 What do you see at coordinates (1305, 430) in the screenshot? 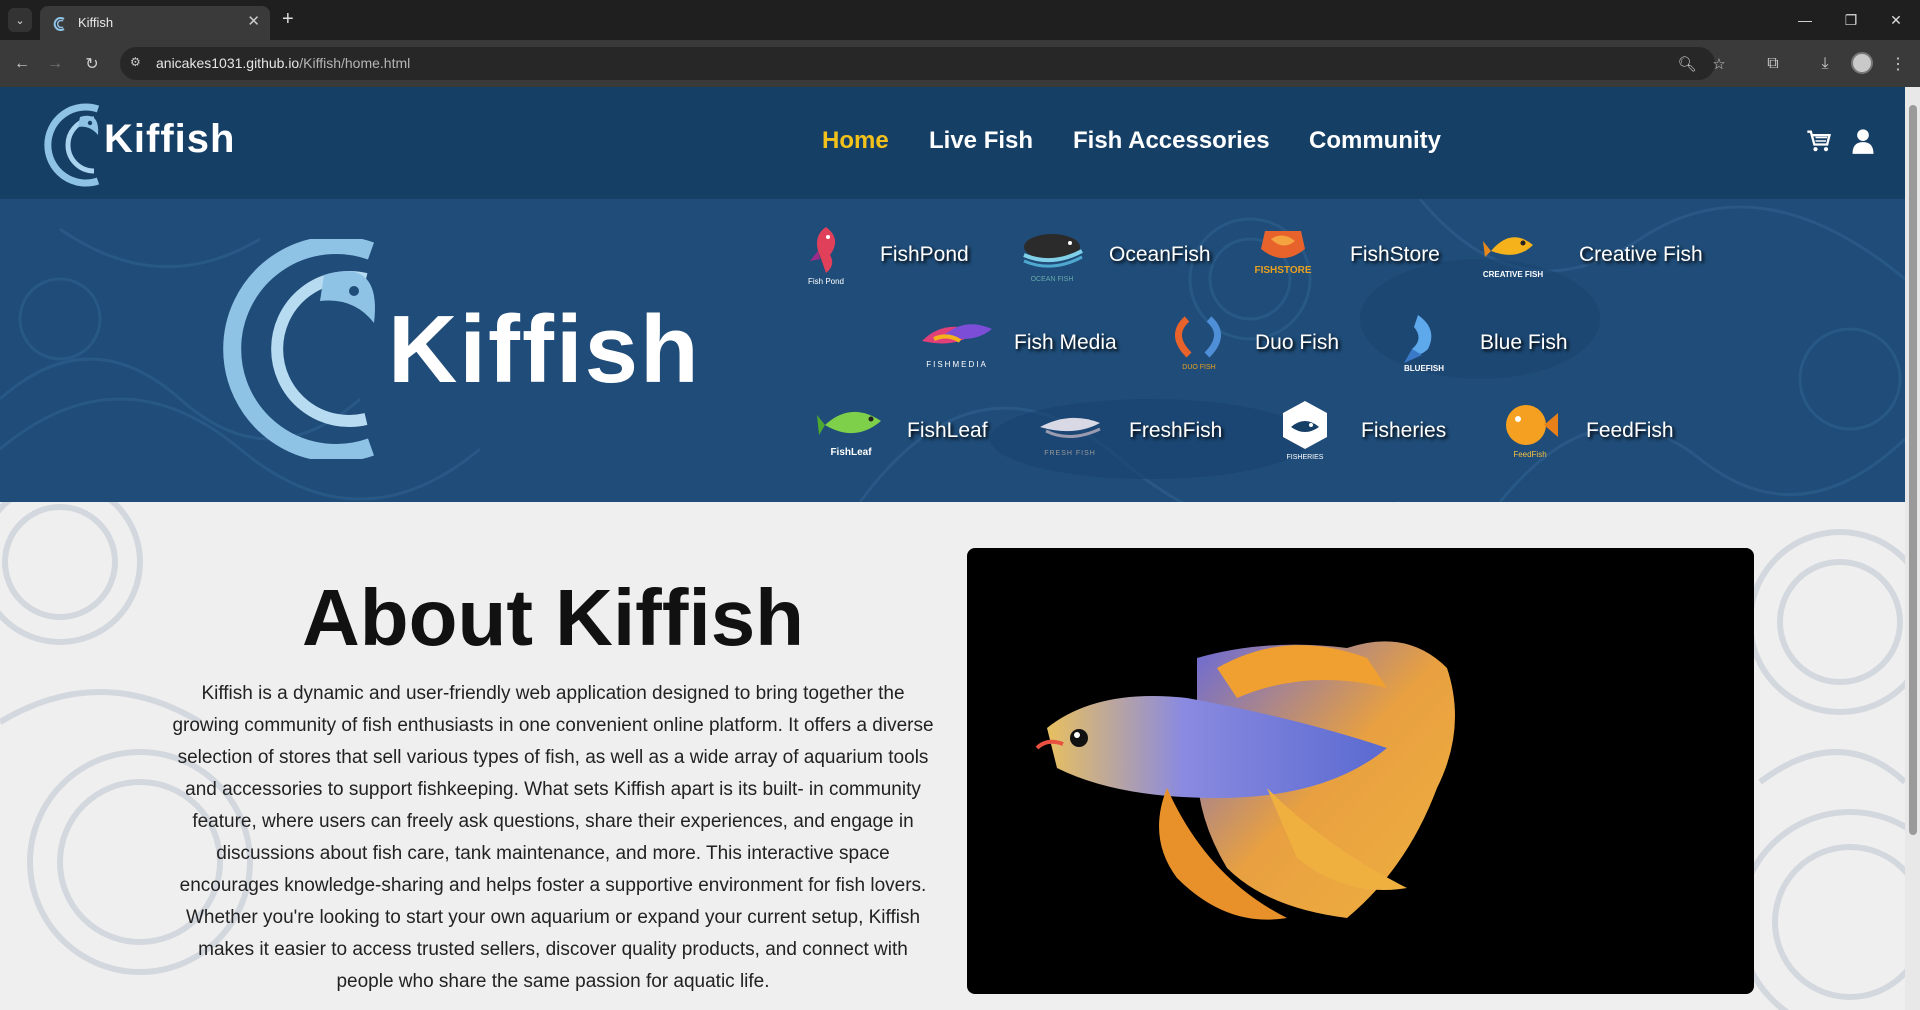
I see `fisheries-logo: FISHERIES` at bounding box center [1305, 430].